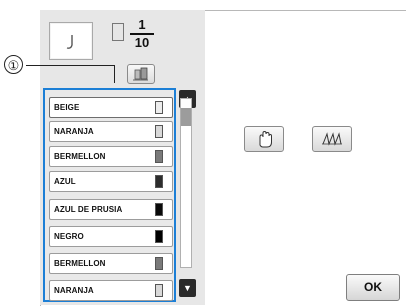  Describe the element at coordinates (111, 107) in the screenshot. I see `thread-list-item: BEIGE` at that location.